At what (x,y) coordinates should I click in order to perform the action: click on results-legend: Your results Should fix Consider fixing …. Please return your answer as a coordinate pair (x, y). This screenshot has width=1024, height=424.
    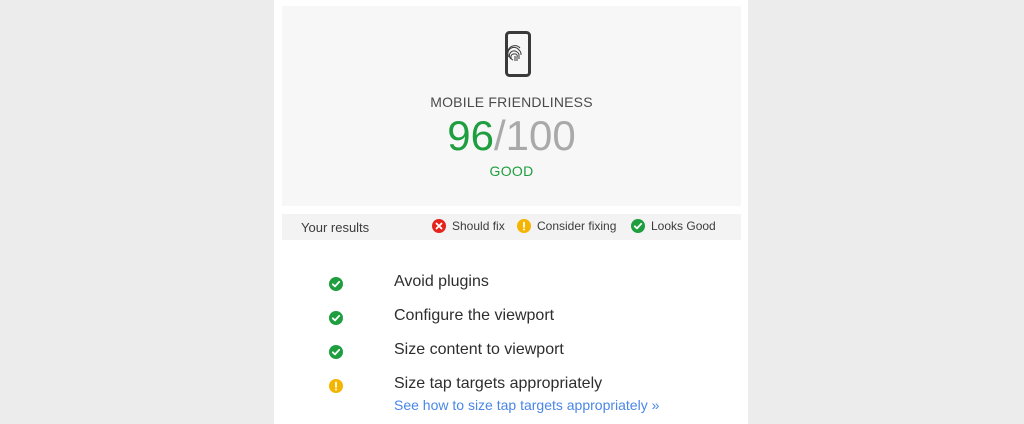
    Looking at the image, I should click on (511, 227).